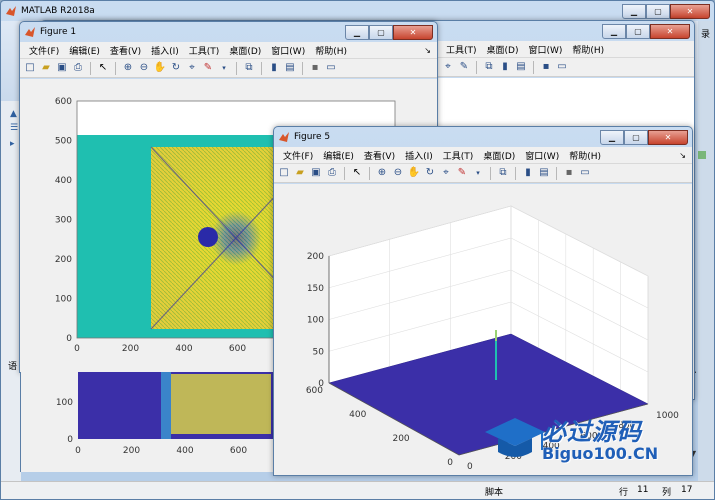  Describe the element at coordinates (312, 137) in the screenshot. I see `figure-5-title: Figure 5` at that location.